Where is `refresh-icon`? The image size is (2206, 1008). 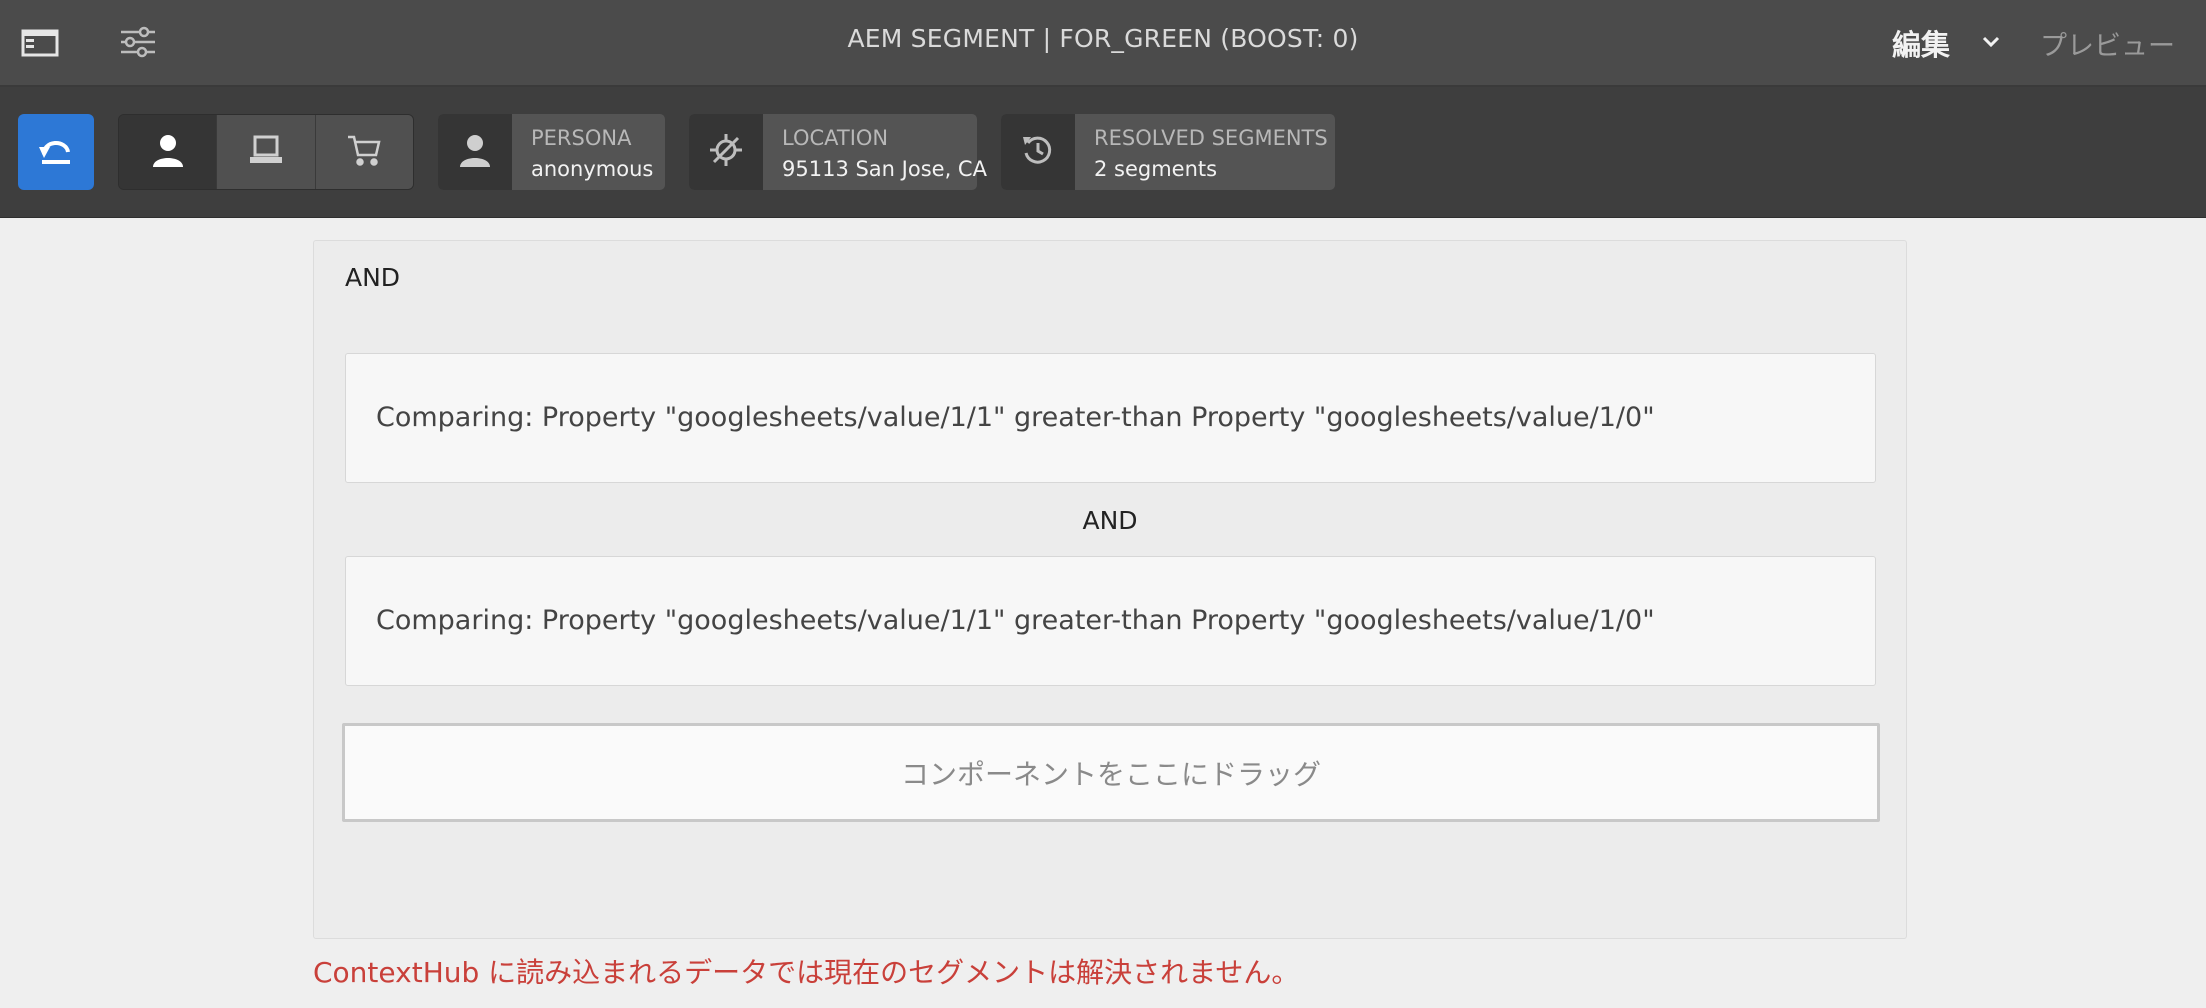
refresh-icon is located at coordinates (1038, 152).